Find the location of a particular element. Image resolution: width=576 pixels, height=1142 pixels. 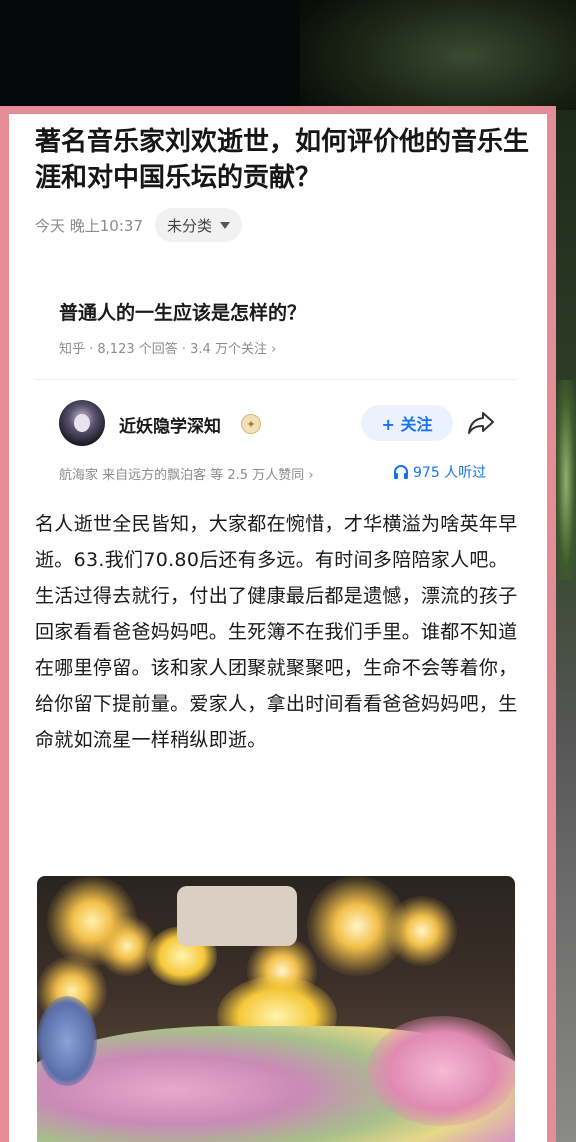

related-question-meta: 知乎 · 8,123 个回答 · 3.4 万个关注 › is located at coordinates (167, 347).